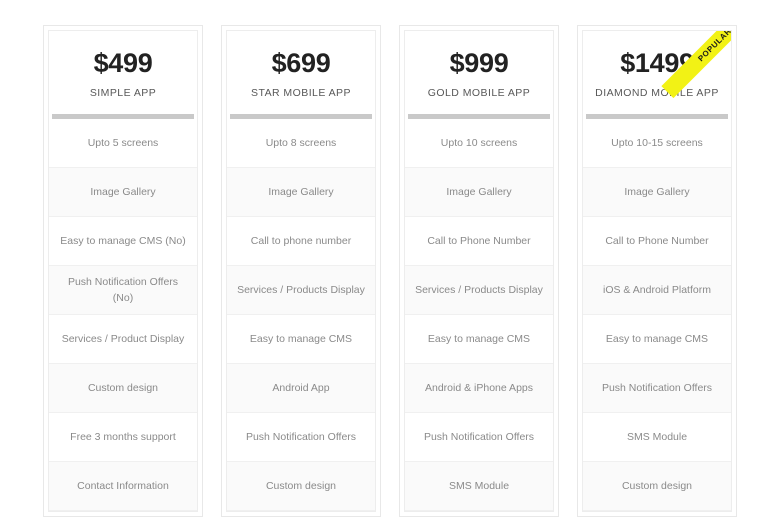 The image size is (768, 529). What do you see at coordinates (479, 143) in the screenshot?
I see `feature-item: Upto 10 screens` at bounding box center [479, 143].